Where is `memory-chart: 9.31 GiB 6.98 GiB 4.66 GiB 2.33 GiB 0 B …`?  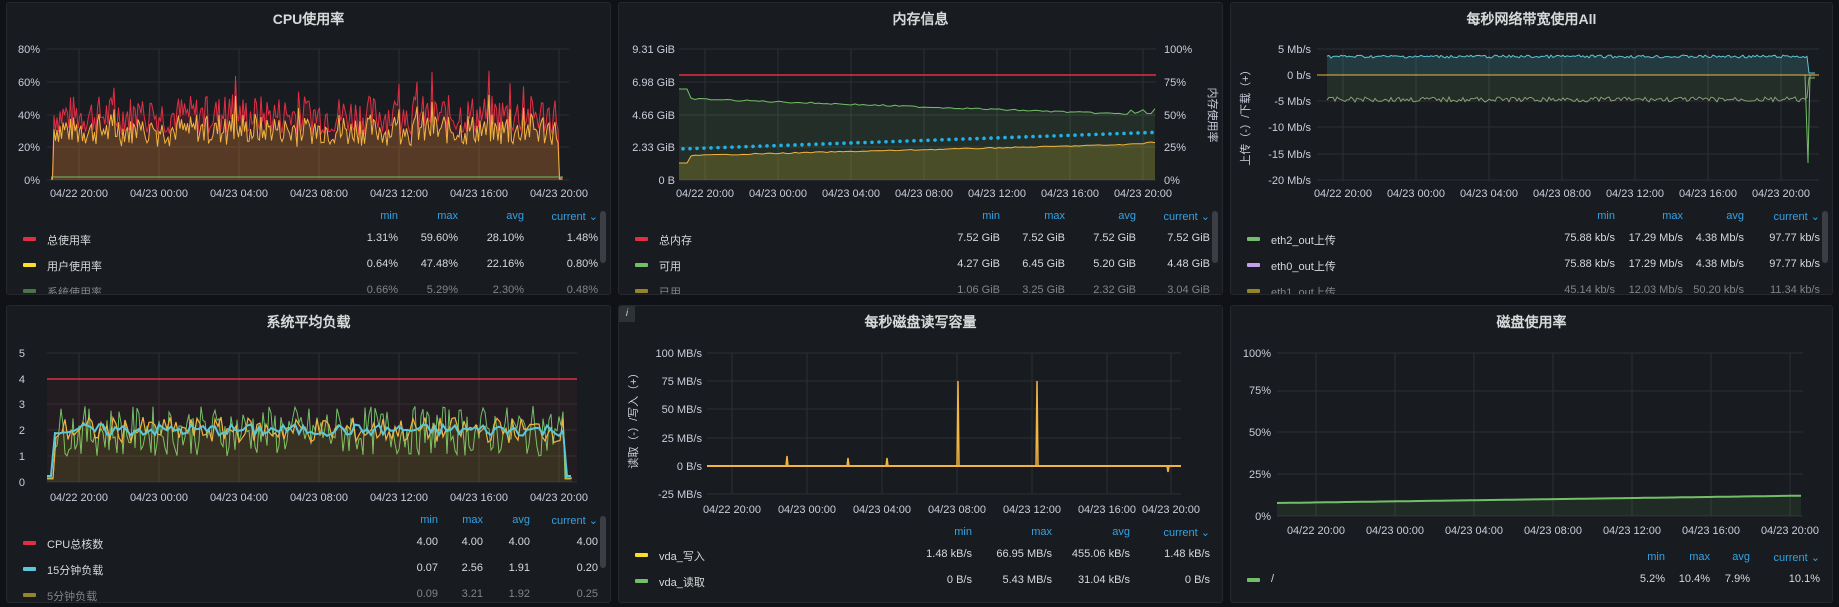
memory-chart: 9.31 GiB 6.98 GiB 4.66 GiB 2.33 GiB 0 B … is located at coordinates (921, 103).